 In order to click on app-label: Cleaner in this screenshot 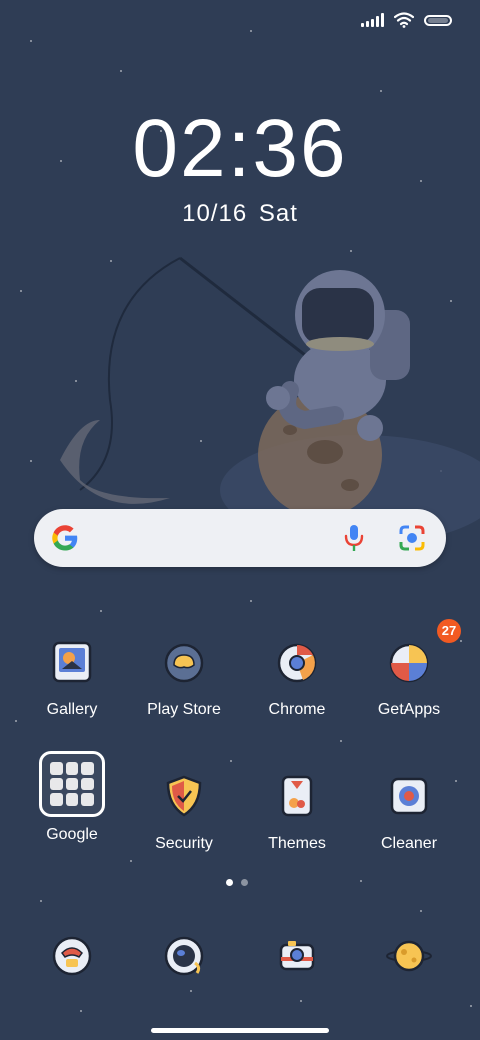, I will do `click(409, 843)`.